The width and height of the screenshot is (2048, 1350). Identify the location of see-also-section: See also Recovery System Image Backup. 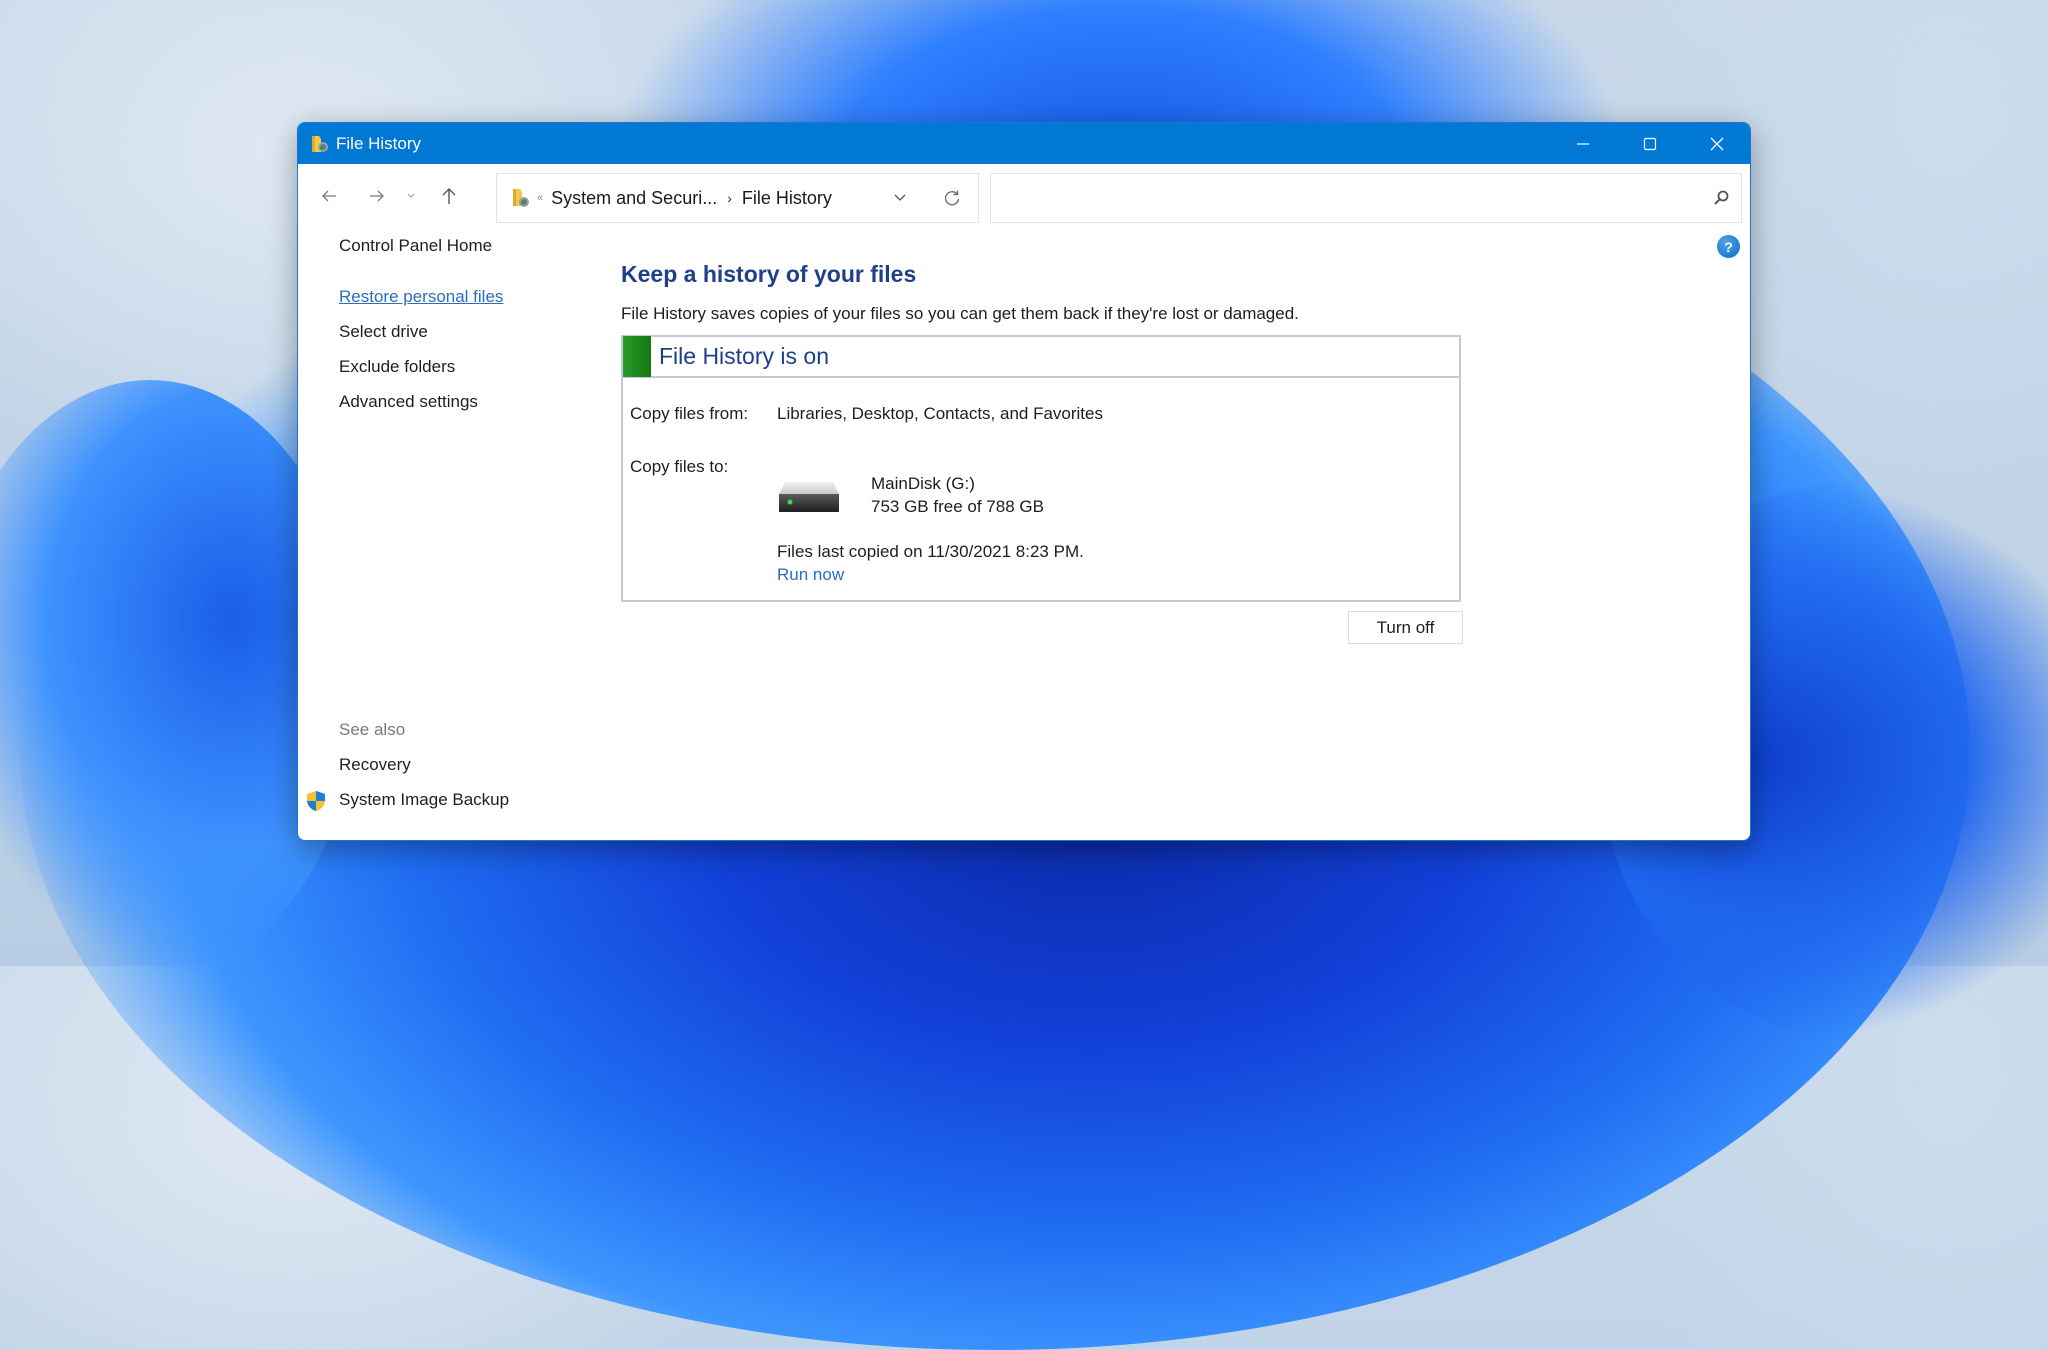
(473, 764).